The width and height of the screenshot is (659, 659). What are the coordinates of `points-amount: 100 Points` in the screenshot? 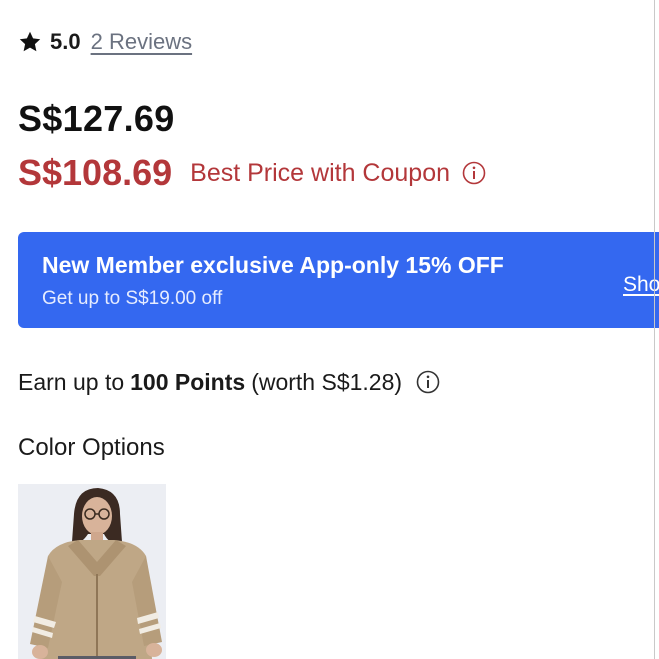 It's located at (188, 381).